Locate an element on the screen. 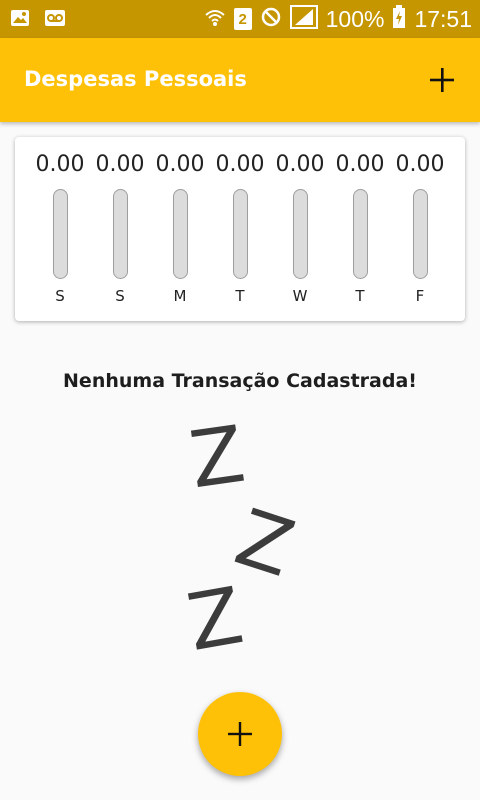 The width and height of the screenshot is (480, 800). battery-charging-icon is located at coordinates (399, 19).